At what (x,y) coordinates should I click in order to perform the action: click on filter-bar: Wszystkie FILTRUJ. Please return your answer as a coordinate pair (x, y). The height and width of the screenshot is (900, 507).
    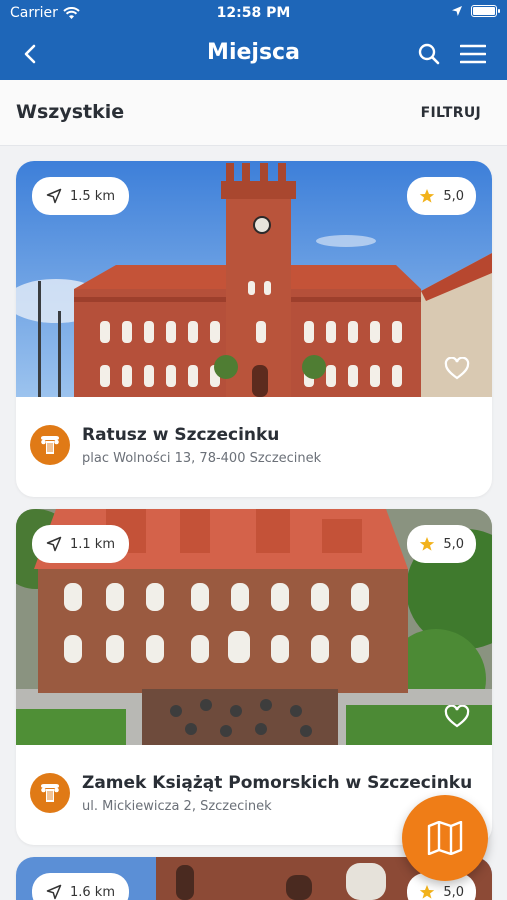
    Looking at the image, I should click on (253, 113).